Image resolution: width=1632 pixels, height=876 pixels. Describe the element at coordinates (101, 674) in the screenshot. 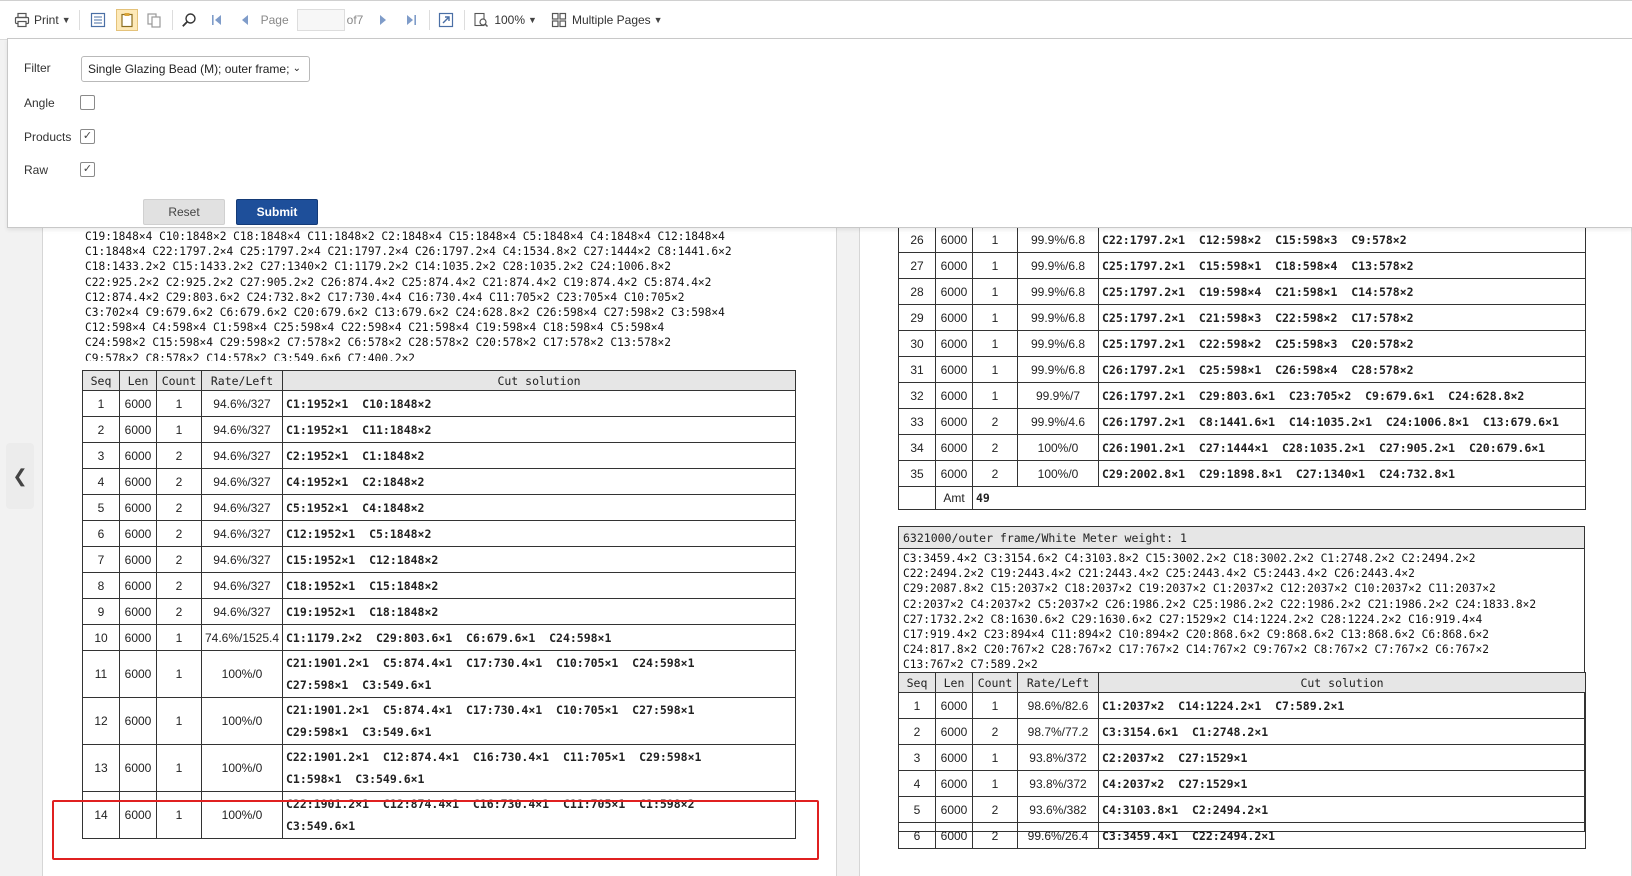

I see `cell-seq: 11` at that location.